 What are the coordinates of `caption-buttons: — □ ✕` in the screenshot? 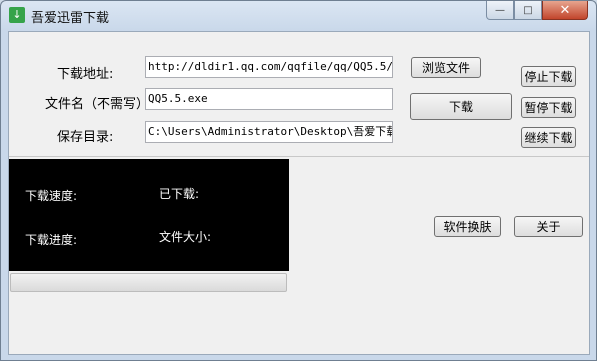 It's located at (537, 10).